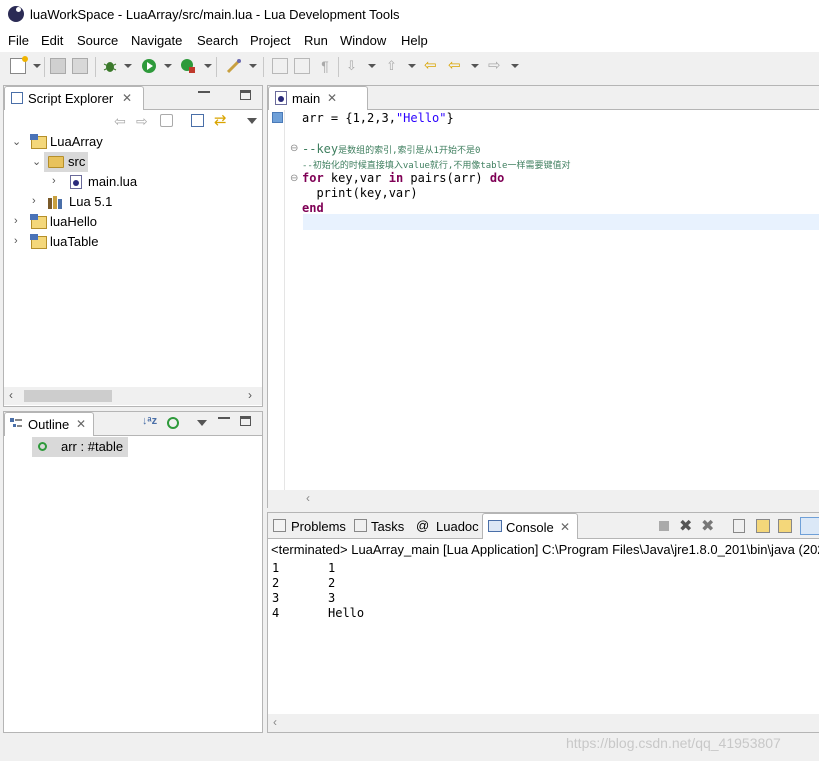 The image size is (819, 761). What do you see at coordinates (664, 526) in the screenshot?
I see `terminate-icon` at bounding box center [664, 526].